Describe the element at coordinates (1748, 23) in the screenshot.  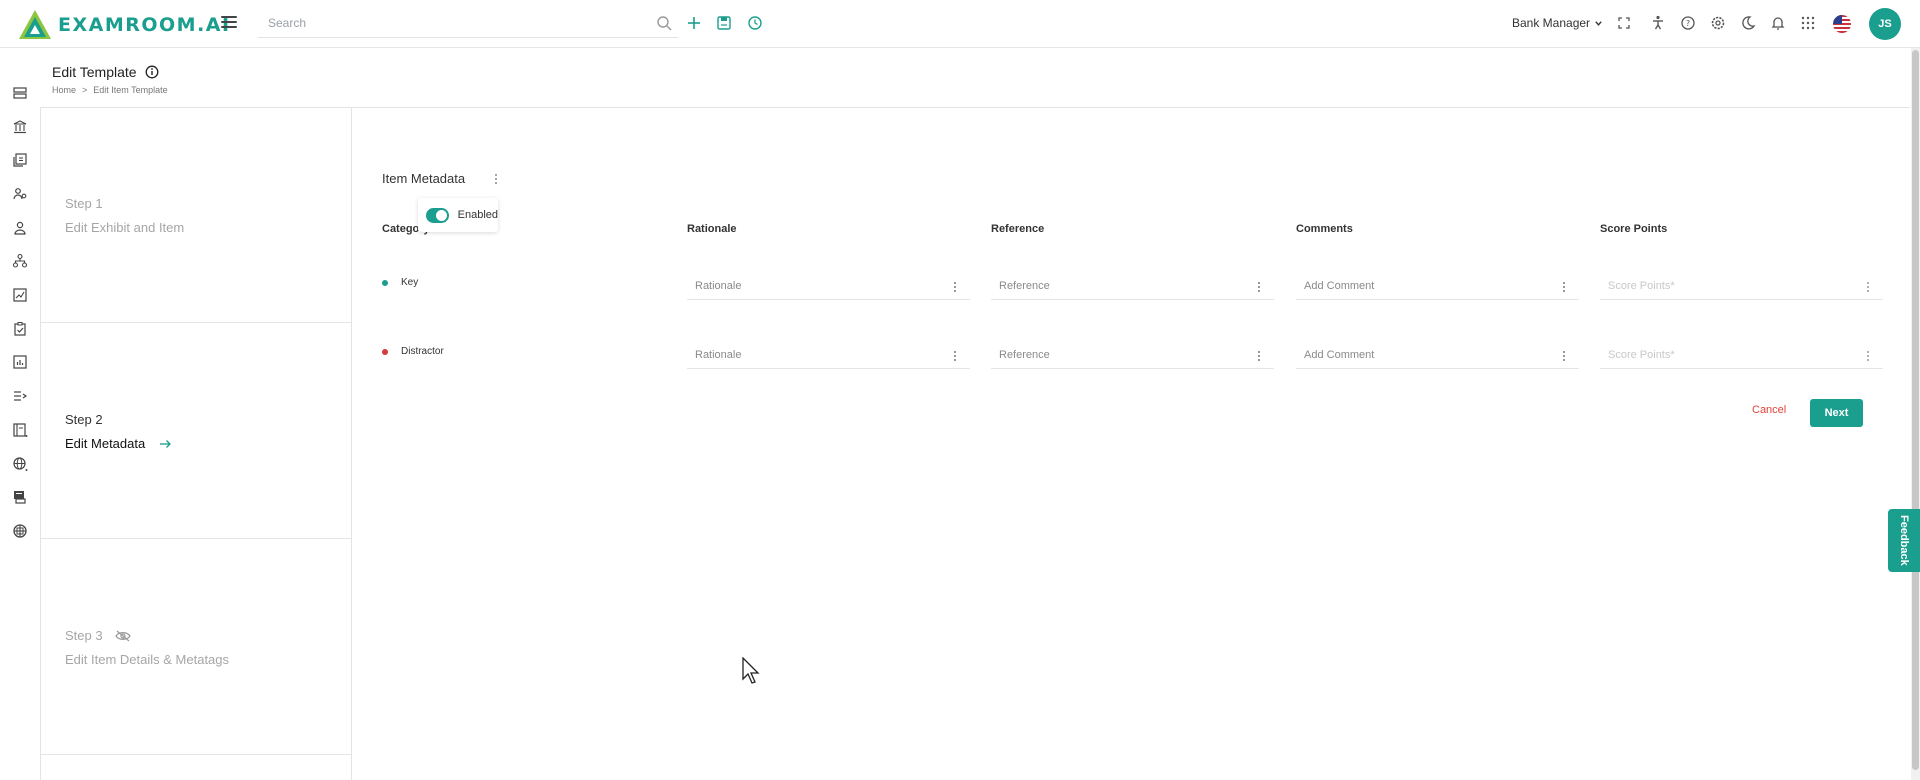
I see `dark-mode-icon` at that location.